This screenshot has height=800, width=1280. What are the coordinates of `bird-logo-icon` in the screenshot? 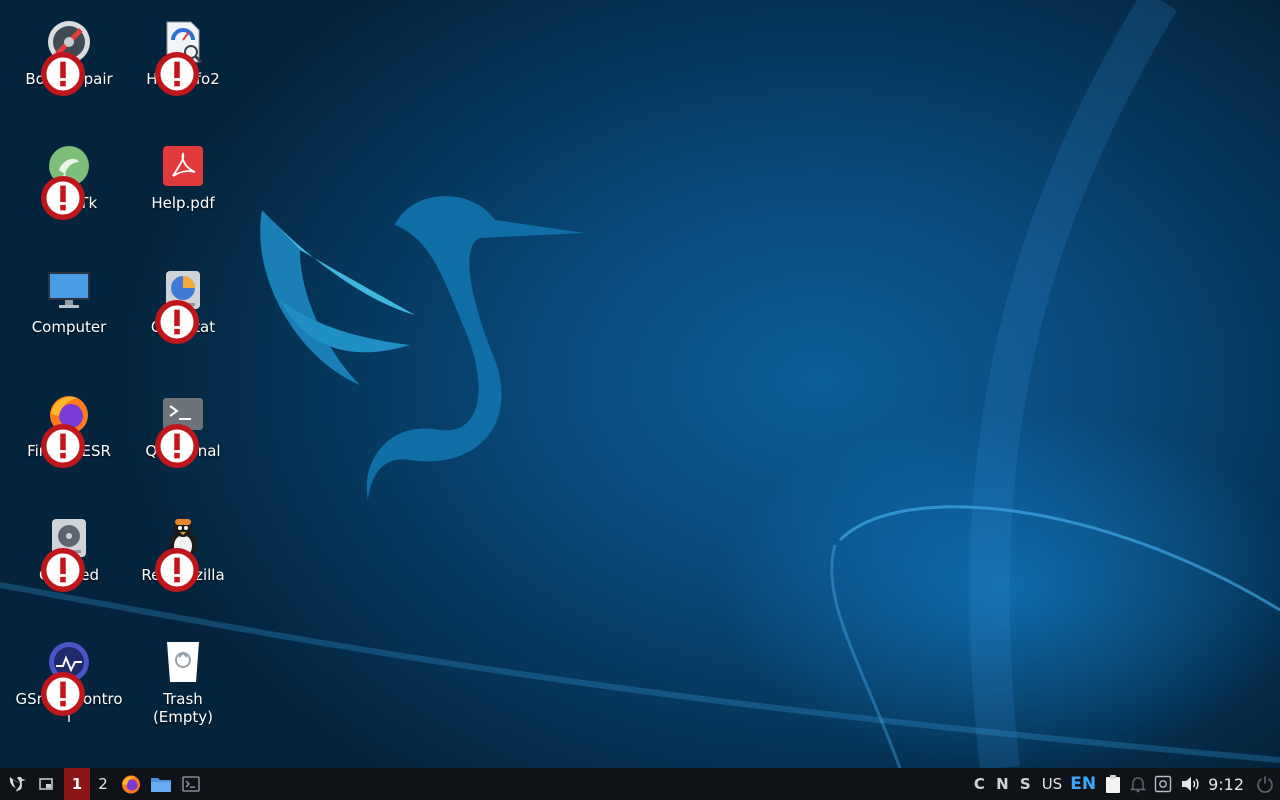 It's located at (17, 784).